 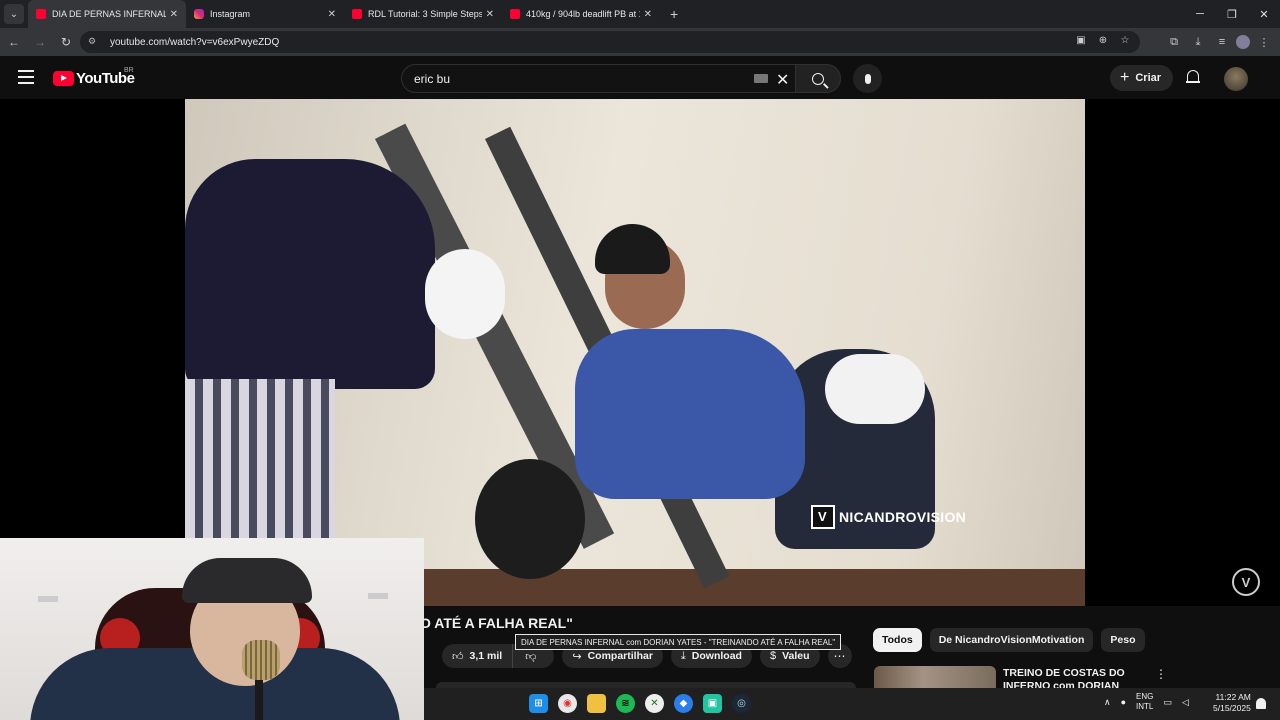 I want to click on taskbar-apps: ⊞ ◉ ≋ ✕ ◆ ▣ ◎, so click(x=640, y=703).